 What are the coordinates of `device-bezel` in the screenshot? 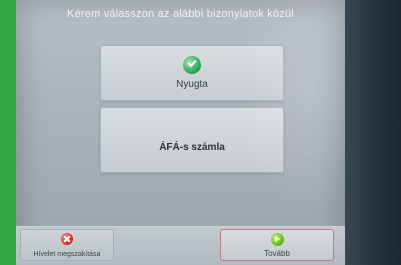 It's located at (372, 132).